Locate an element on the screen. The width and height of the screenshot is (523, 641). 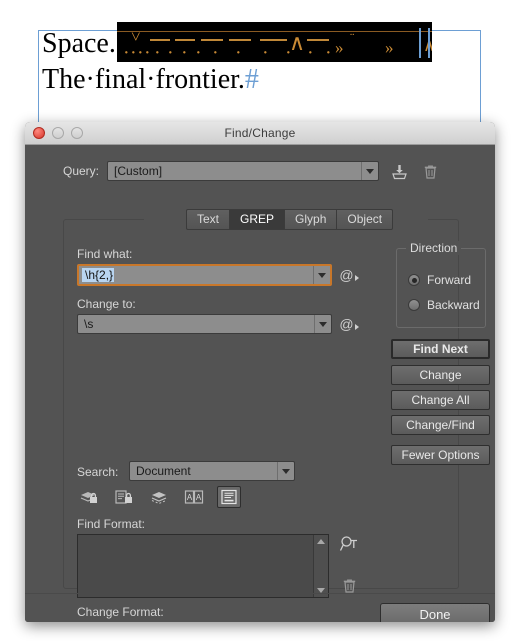
include-locked-stories-button is located at coordinates (124, 497).